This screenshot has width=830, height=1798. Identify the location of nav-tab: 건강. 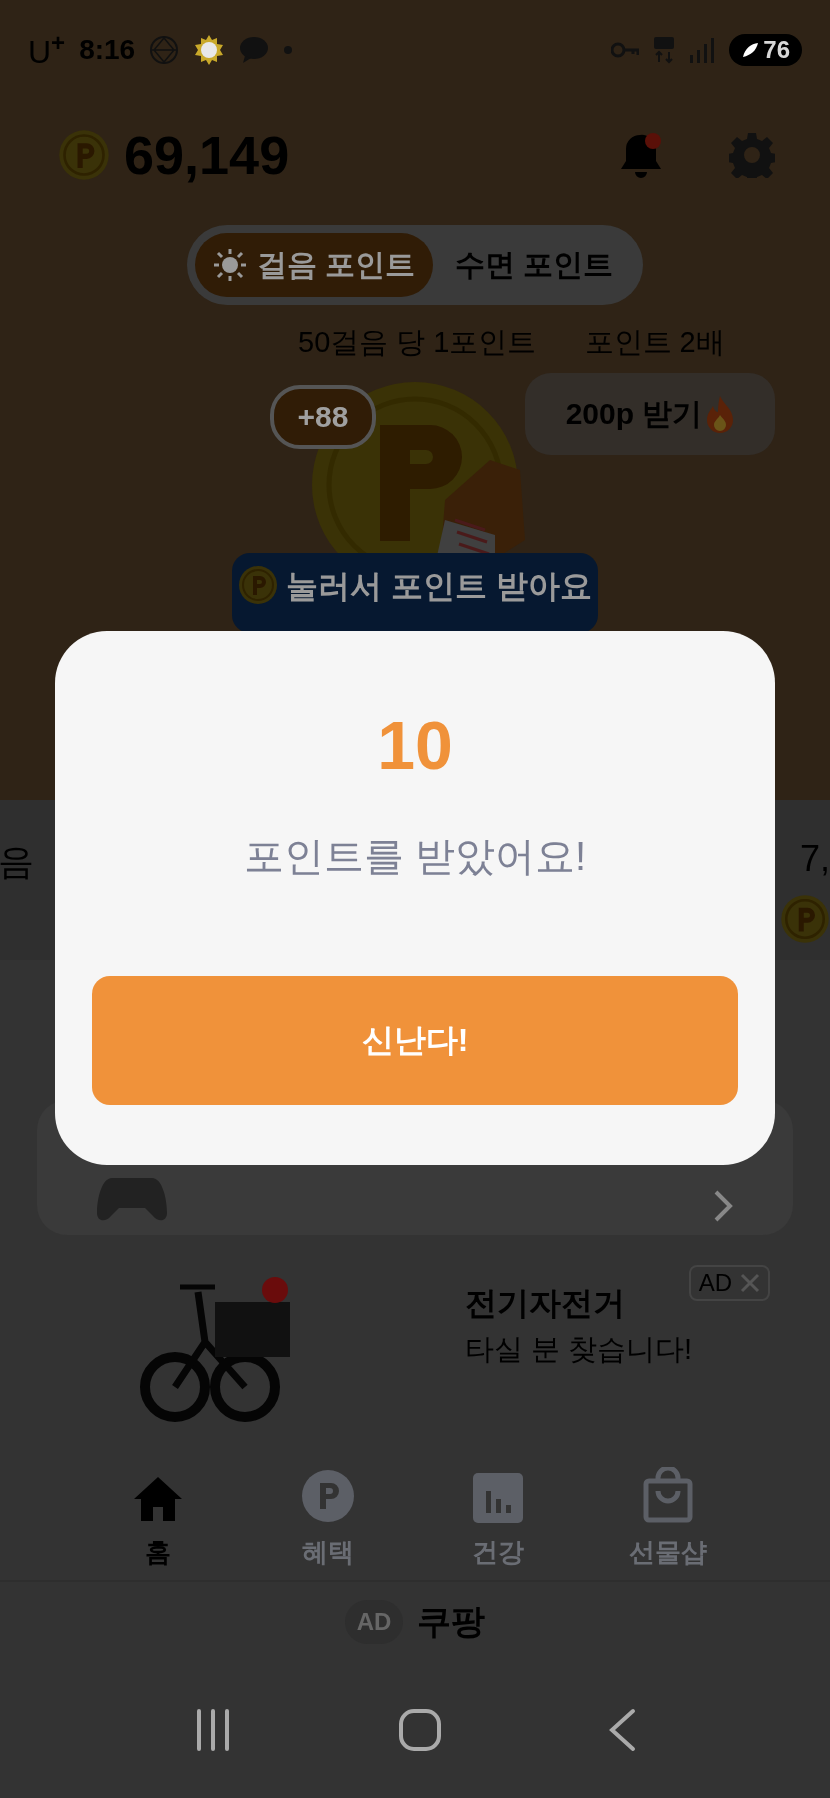
(498, 1521).